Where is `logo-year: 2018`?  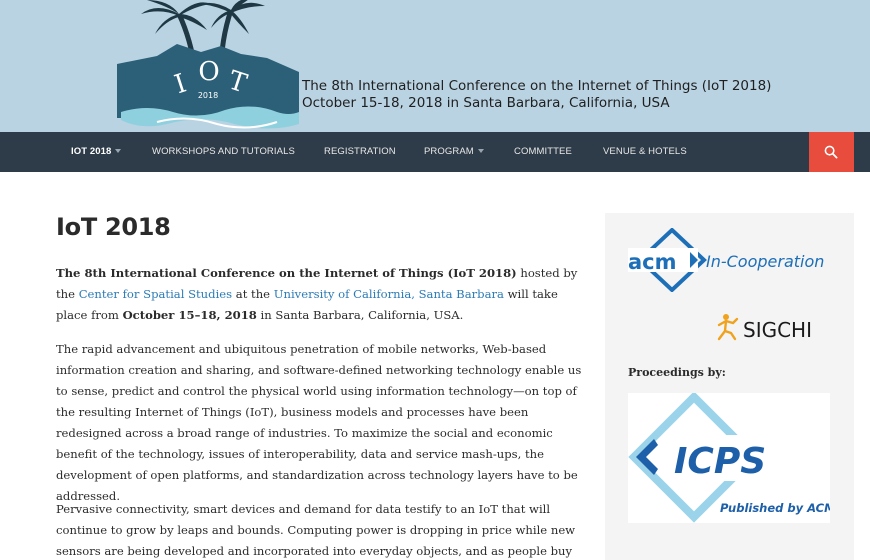 logo-year: 2018 is located at coordinates (208, 95).